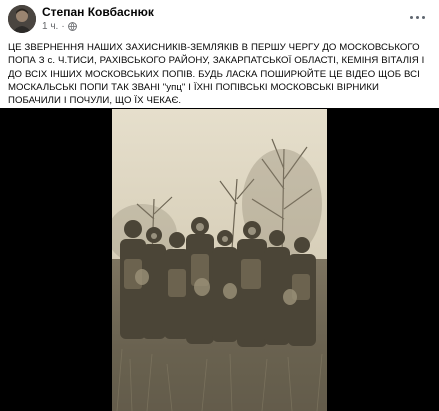 This screenshot has height=411, width=439. I want to click on author-name: Степан Ковбаснюк, so click(98, 12).